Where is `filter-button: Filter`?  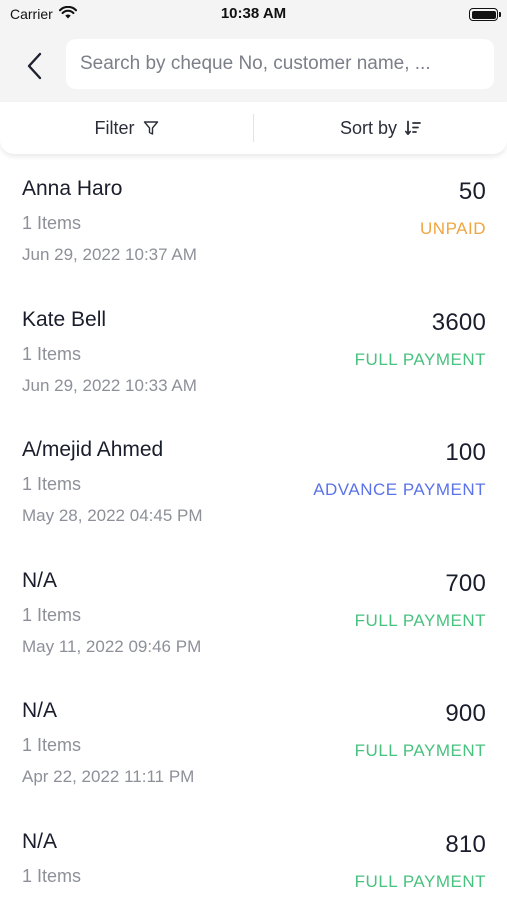
filter-button: Filter is located at coordinates (126, 128).